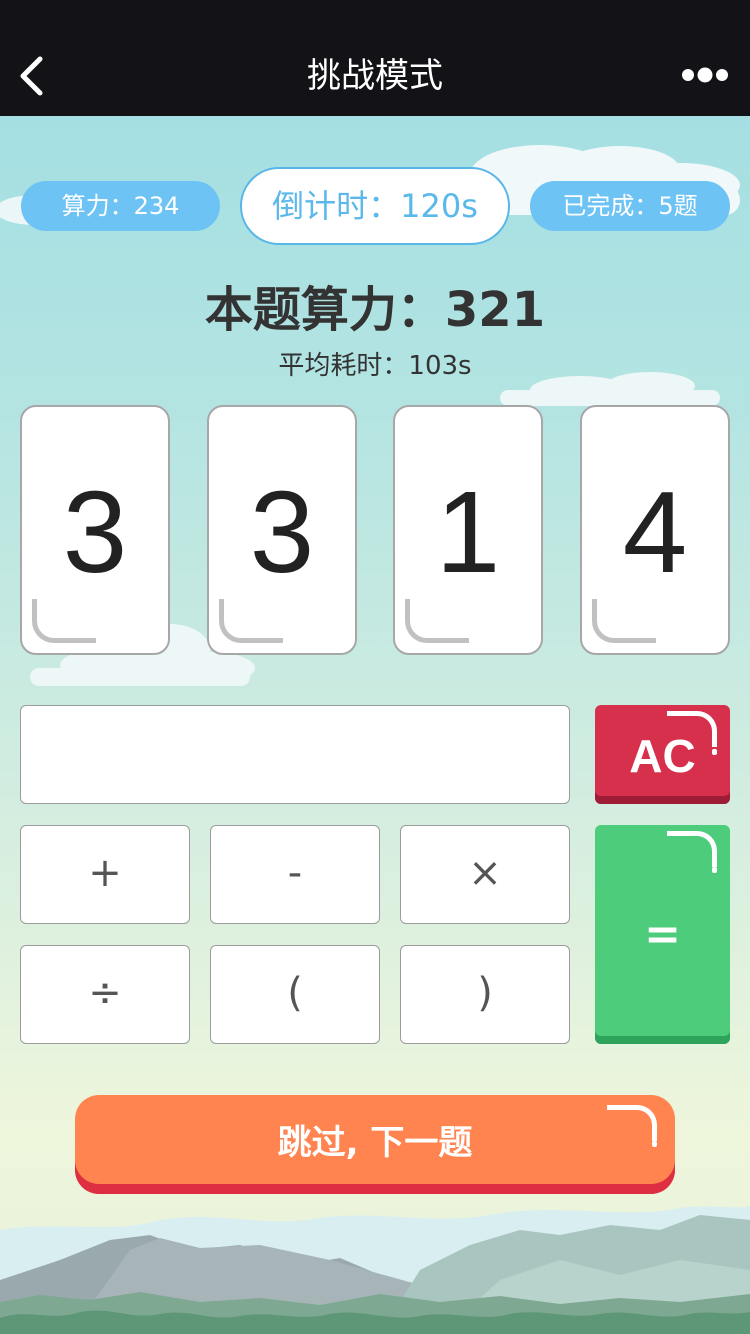 This screenshot has width=750, height=1334. Describe the element at coordinates (105, 994) in the screenshot. I see `divide-key: ÷` at that location.